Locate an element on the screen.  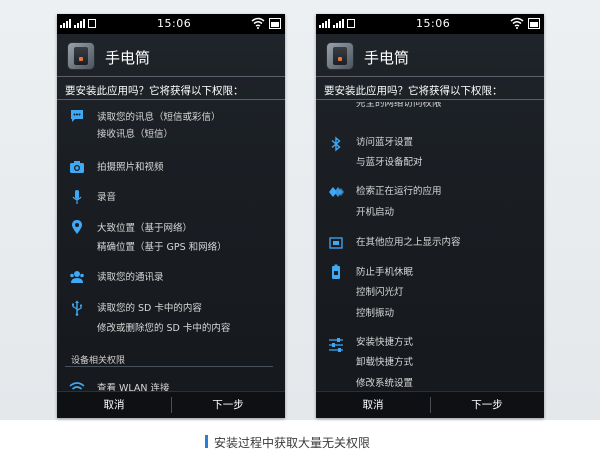
permission-text: 大致位置（基于网络） is located at coordinates (145, 228).